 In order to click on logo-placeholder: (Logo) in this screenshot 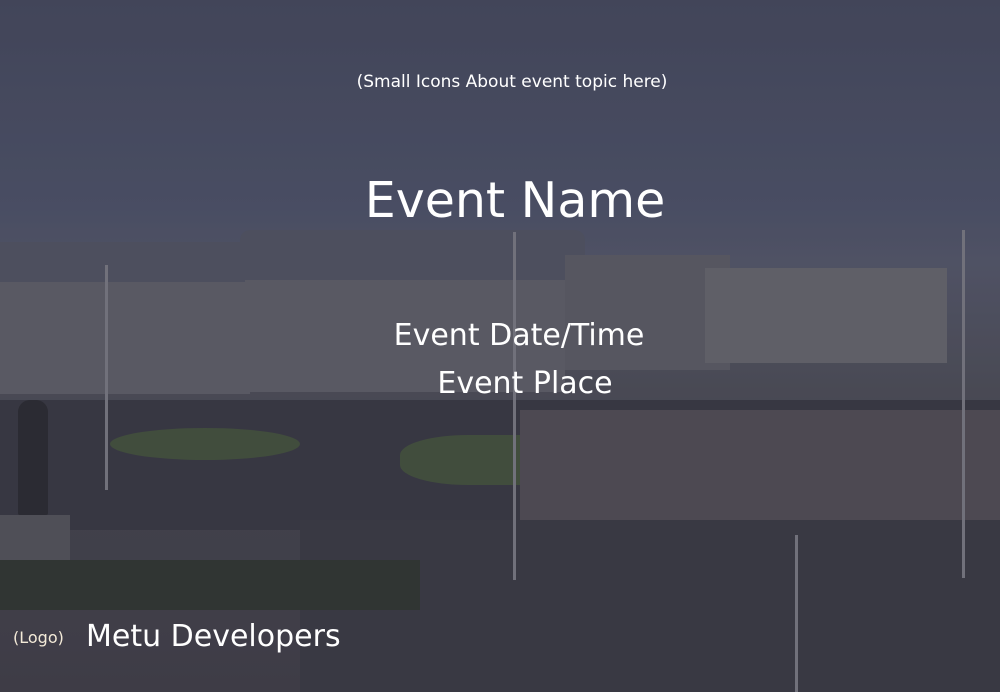, I will do `click(38, 637)`.